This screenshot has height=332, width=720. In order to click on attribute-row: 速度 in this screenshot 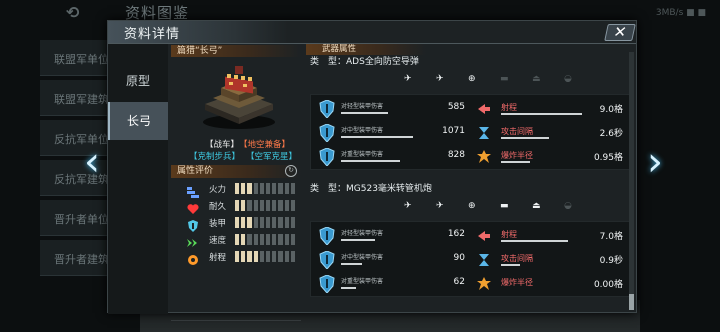, I will do `click(242, 240)`.